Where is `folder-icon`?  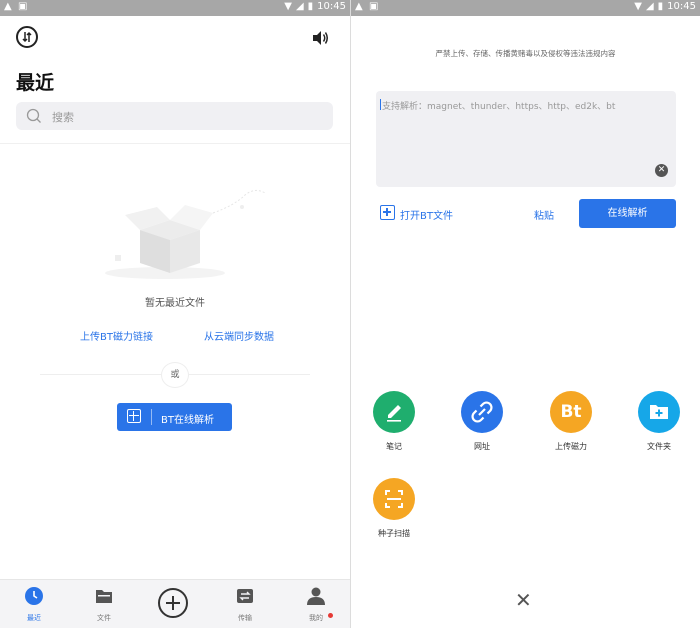
folder-icon is located at coordinates (104, 596).